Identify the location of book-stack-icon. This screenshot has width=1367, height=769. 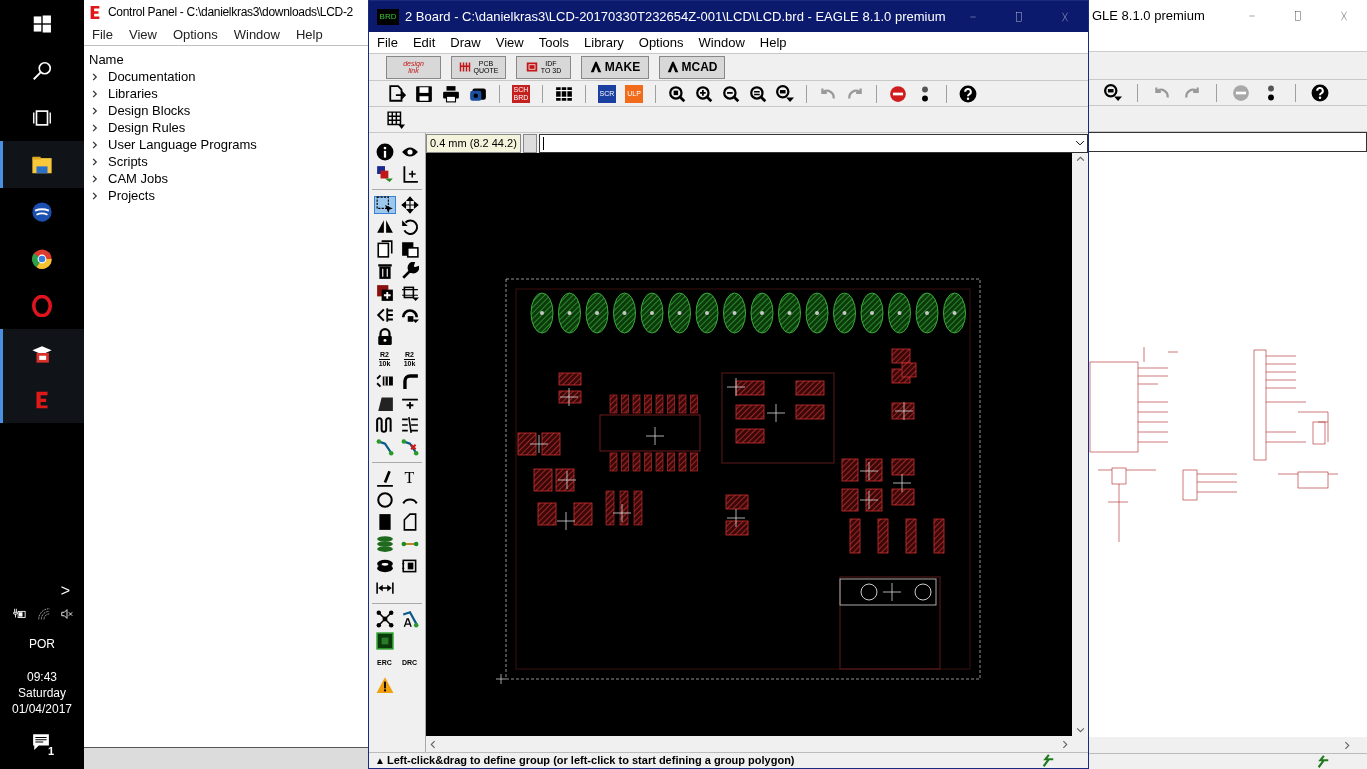
(564, 93).